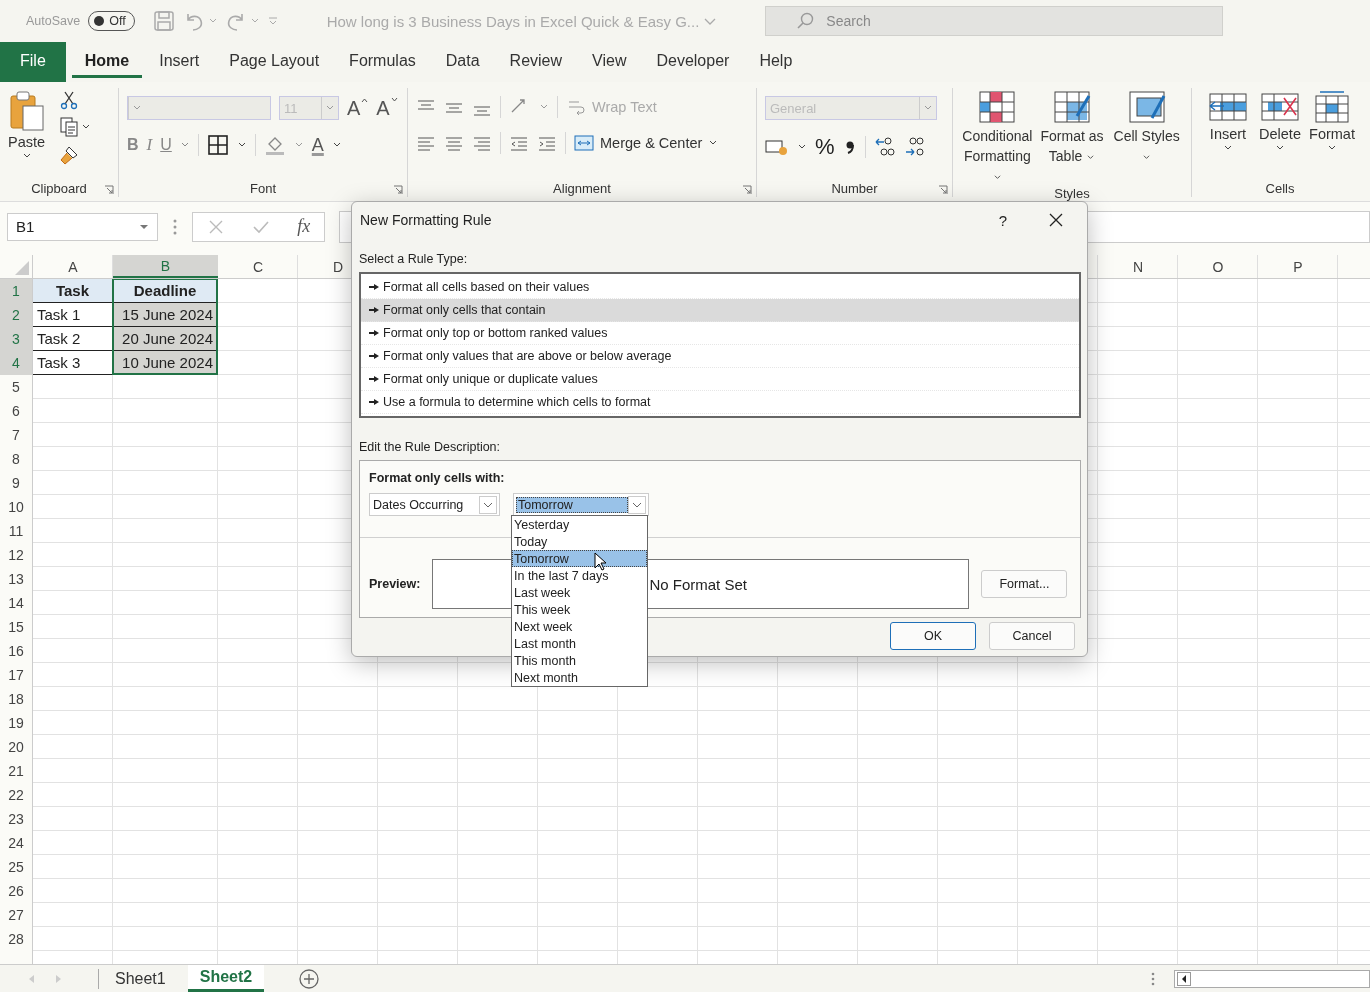 The width and height of the screenshot is (1370, 992). I want to click on period-option: Last month, so click(579, 643).